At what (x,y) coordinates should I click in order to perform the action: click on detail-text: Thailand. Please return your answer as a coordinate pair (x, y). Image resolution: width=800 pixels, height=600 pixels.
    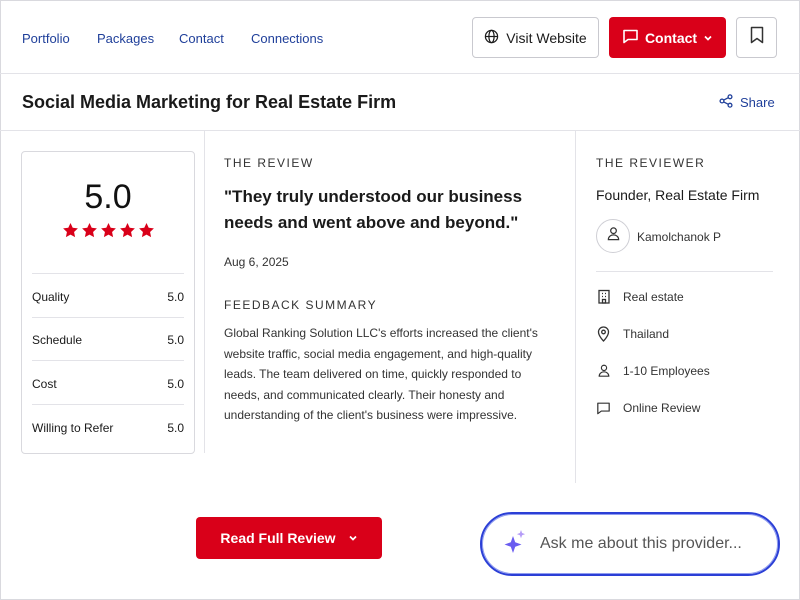
    Looking at the image, I should click on (646, 333).